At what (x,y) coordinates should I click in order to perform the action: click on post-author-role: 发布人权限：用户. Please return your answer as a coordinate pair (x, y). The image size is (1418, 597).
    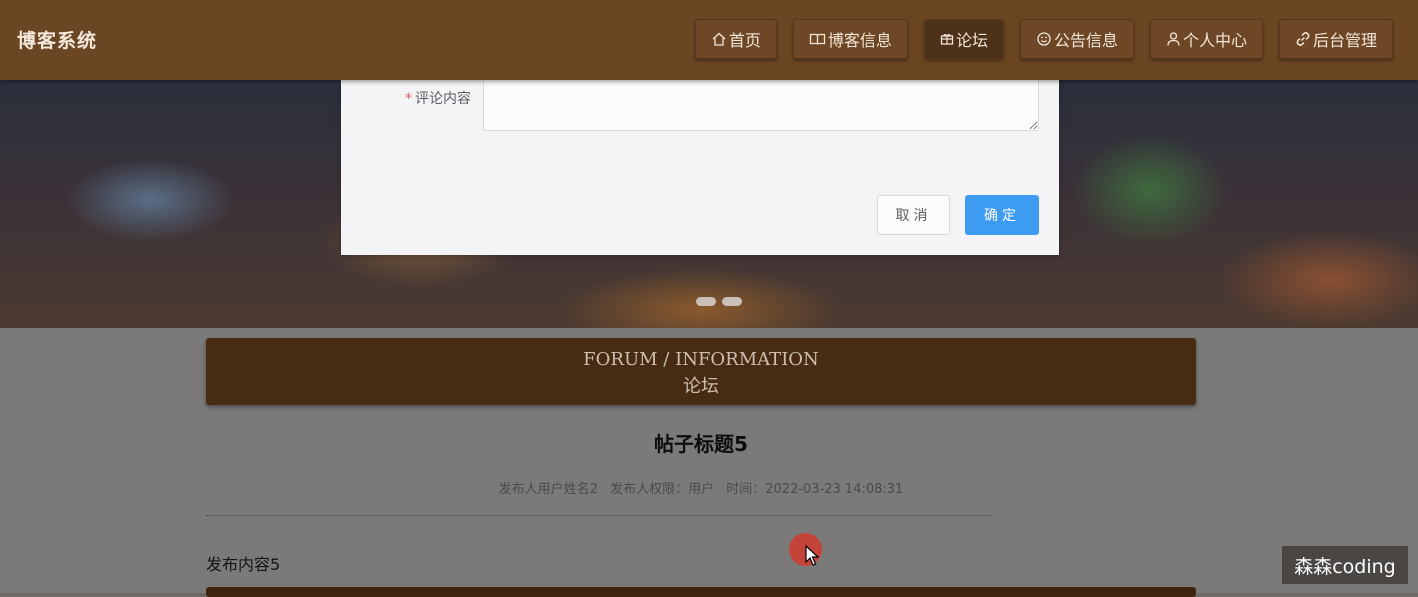
    Looking at the image, I should click on (662, 489).